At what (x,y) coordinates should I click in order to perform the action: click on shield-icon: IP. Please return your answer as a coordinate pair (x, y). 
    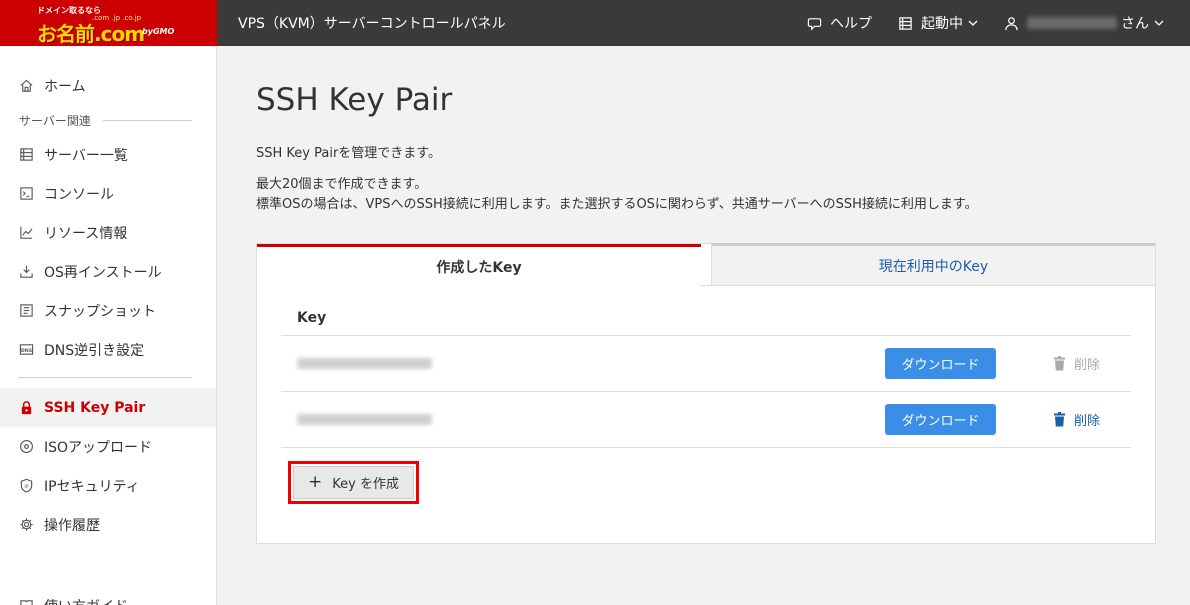
    Looking at the image, I should click on (26, 485).